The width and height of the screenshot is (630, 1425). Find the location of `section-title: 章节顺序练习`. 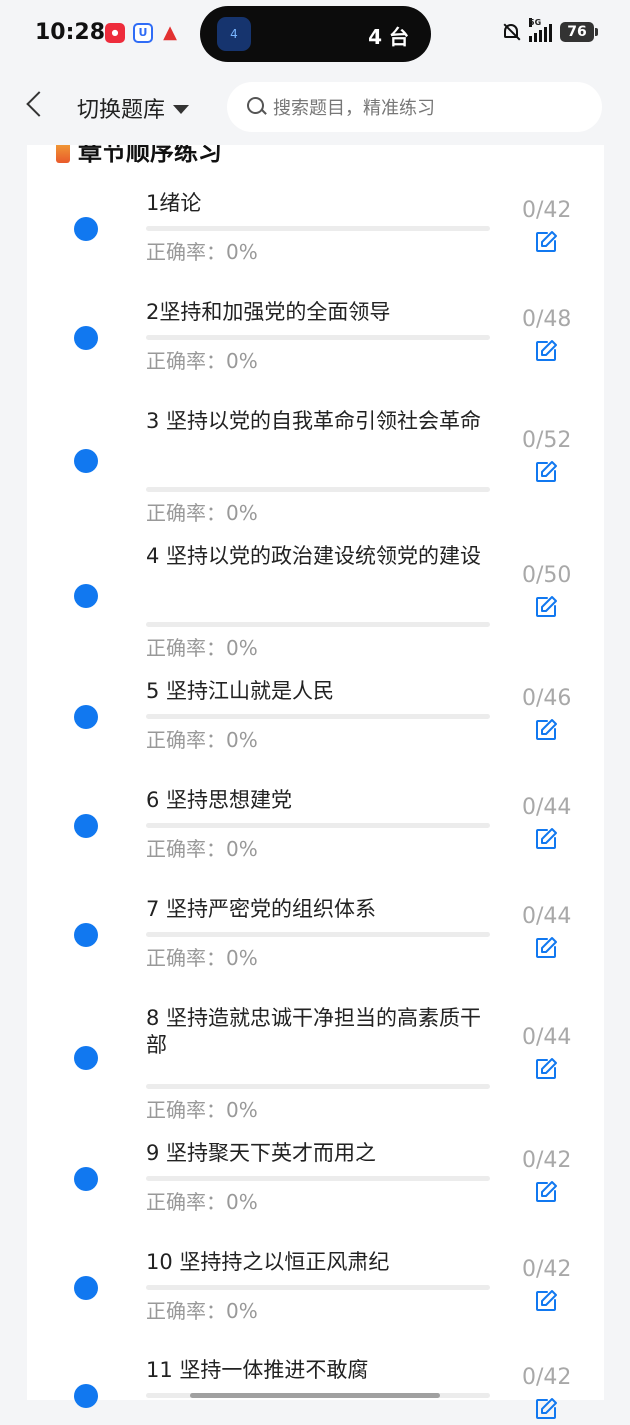

section-title: 章节顺序练习 is located at coordinates (150, 155).